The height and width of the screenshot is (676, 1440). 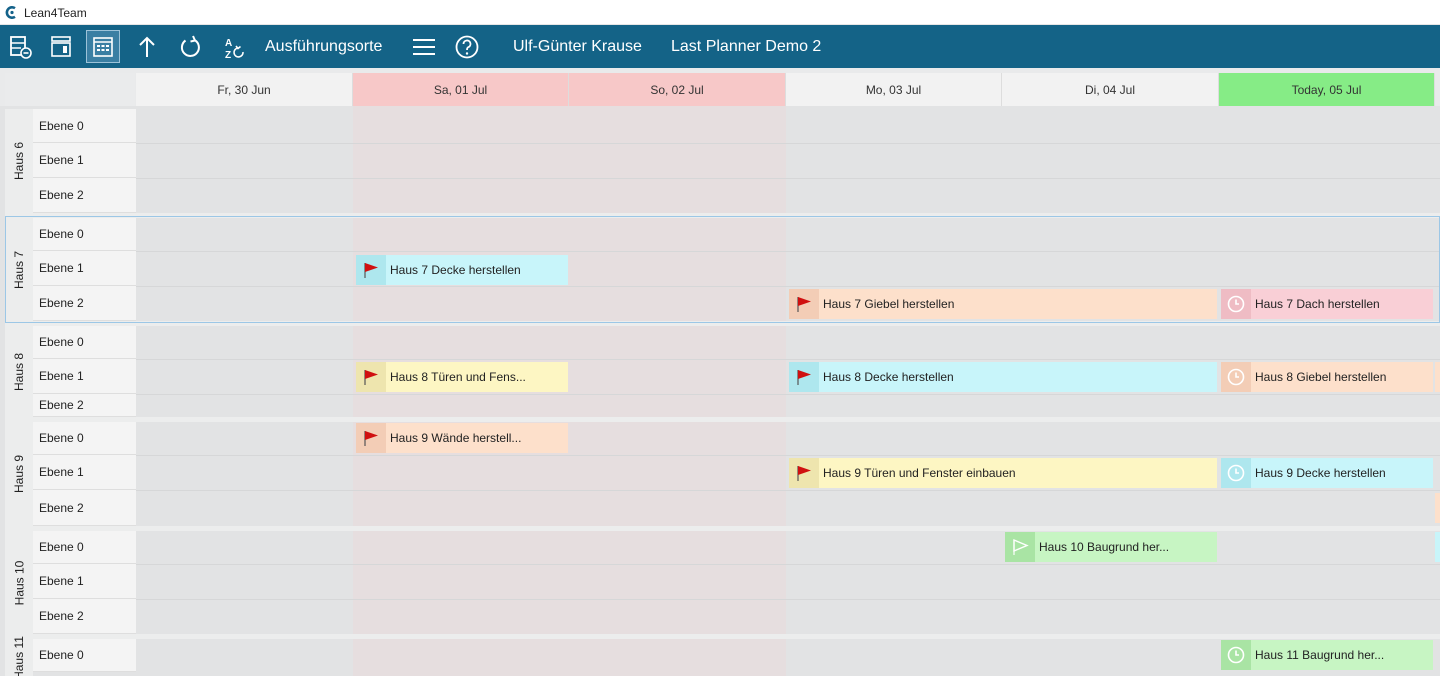 I want to click on app-logo-icon, so click(x=10, y=12).